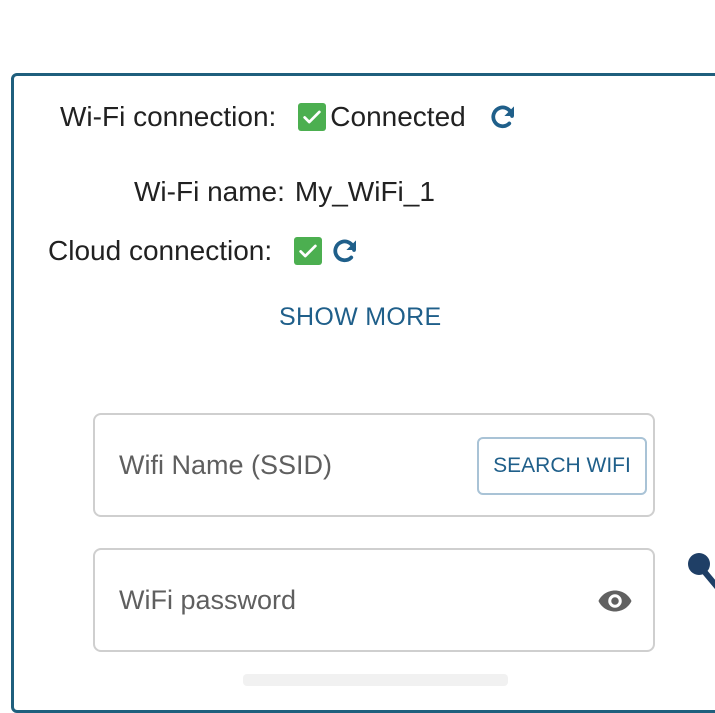 This screenshot has width=715, height=713. What do you see at coordinates (289, 117) in the screenshot?
I see `wifi-connection-row: Wi-Fi connection: Connected` at bounding box center [289, 117].